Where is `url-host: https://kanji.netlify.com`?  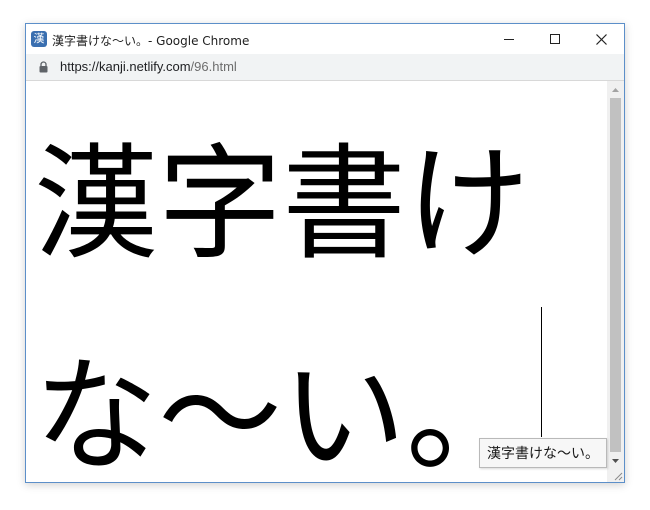
url-host: https://kanji.netlify.com is located at coordinates (125, 66).